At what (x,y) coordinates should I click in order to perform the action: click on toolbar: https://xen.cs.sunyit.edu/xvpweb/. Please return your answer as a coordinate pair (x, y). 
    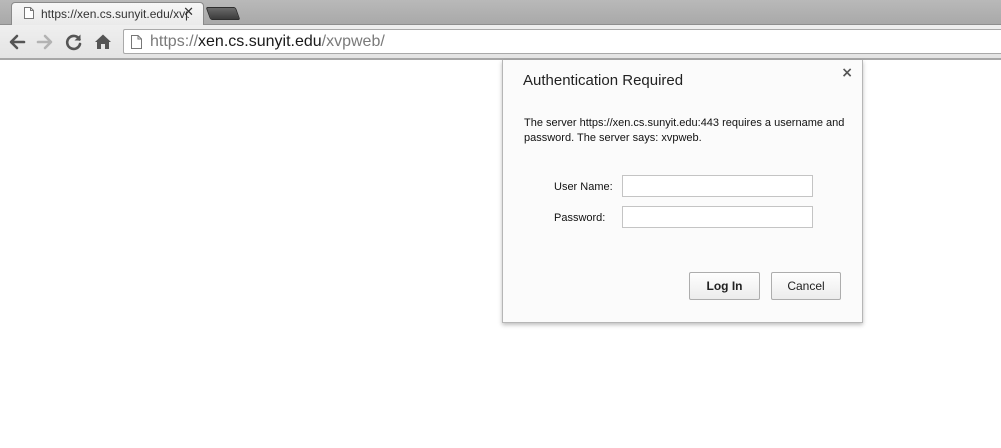
    Looking at the image, I should click on (500, 42).